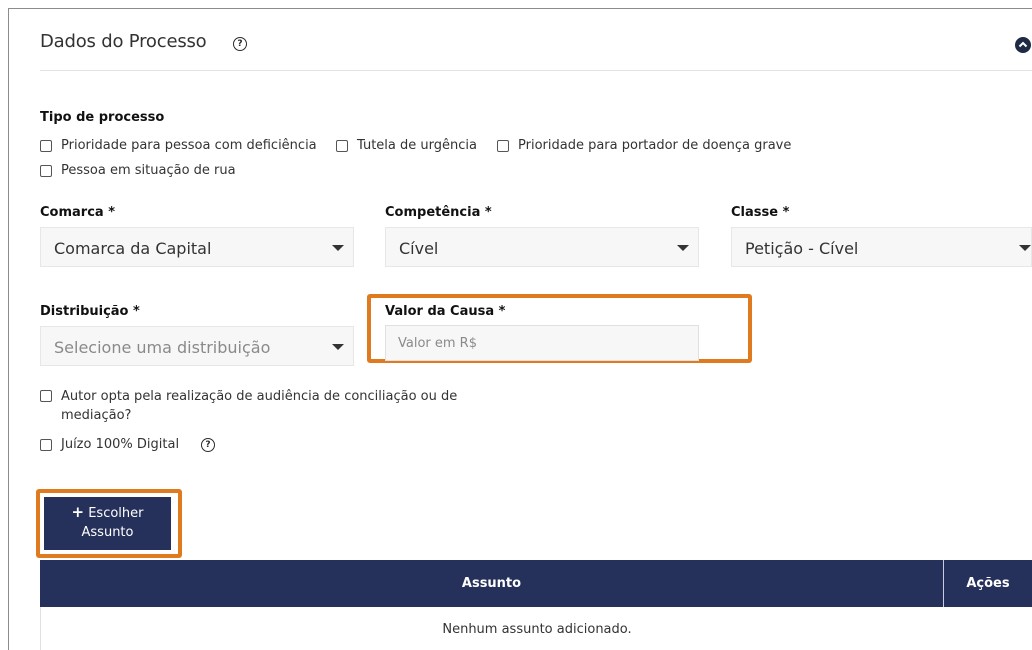 The image size is (1032, 650). I want to click on checkbox-label: Juízo 100% Digital, so click(120, 444).